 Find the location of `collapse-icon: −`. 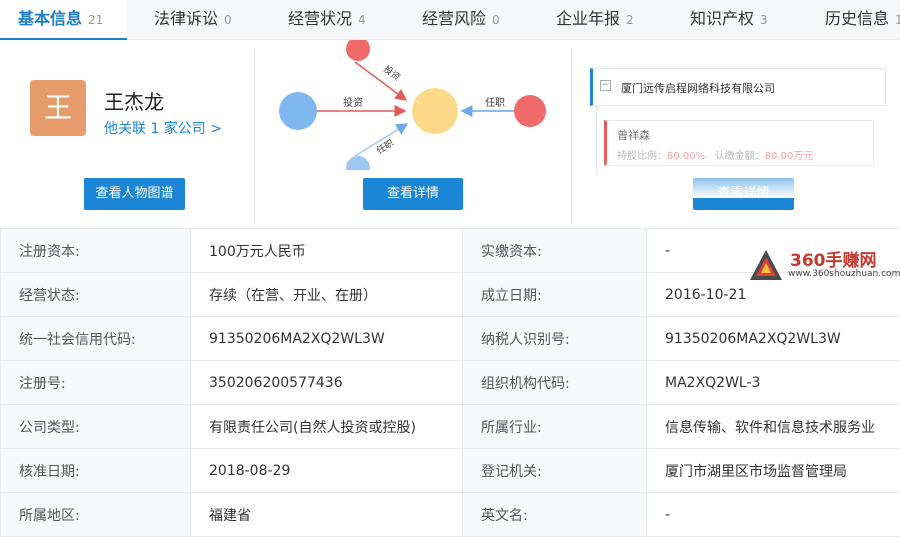

collapse-icon: − is located at coordinates (605, 85).